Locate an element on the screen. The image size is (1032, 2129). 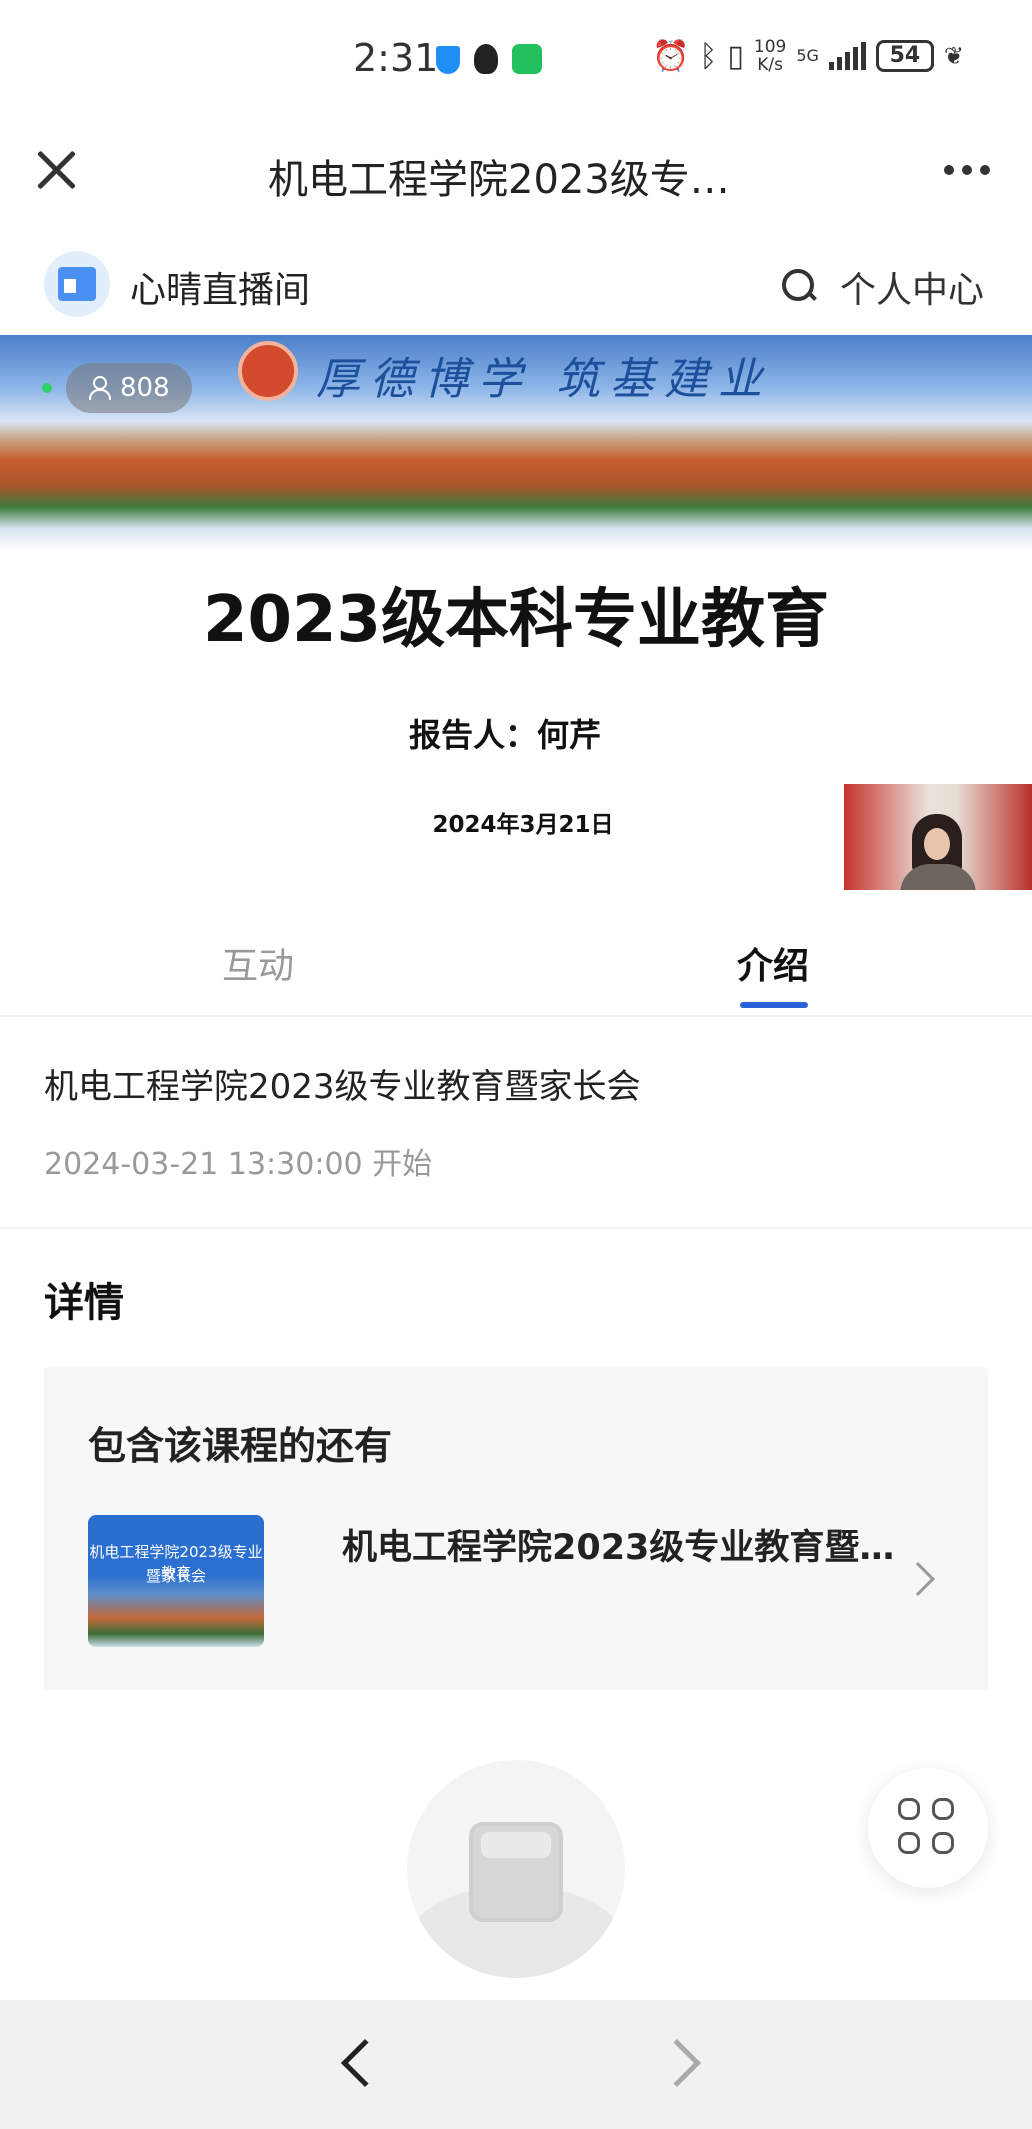
status-system-icons: ⏰ ᛒ ▯ 109 K/s 5G 54 ❦ is located at coordinates (808, 56).